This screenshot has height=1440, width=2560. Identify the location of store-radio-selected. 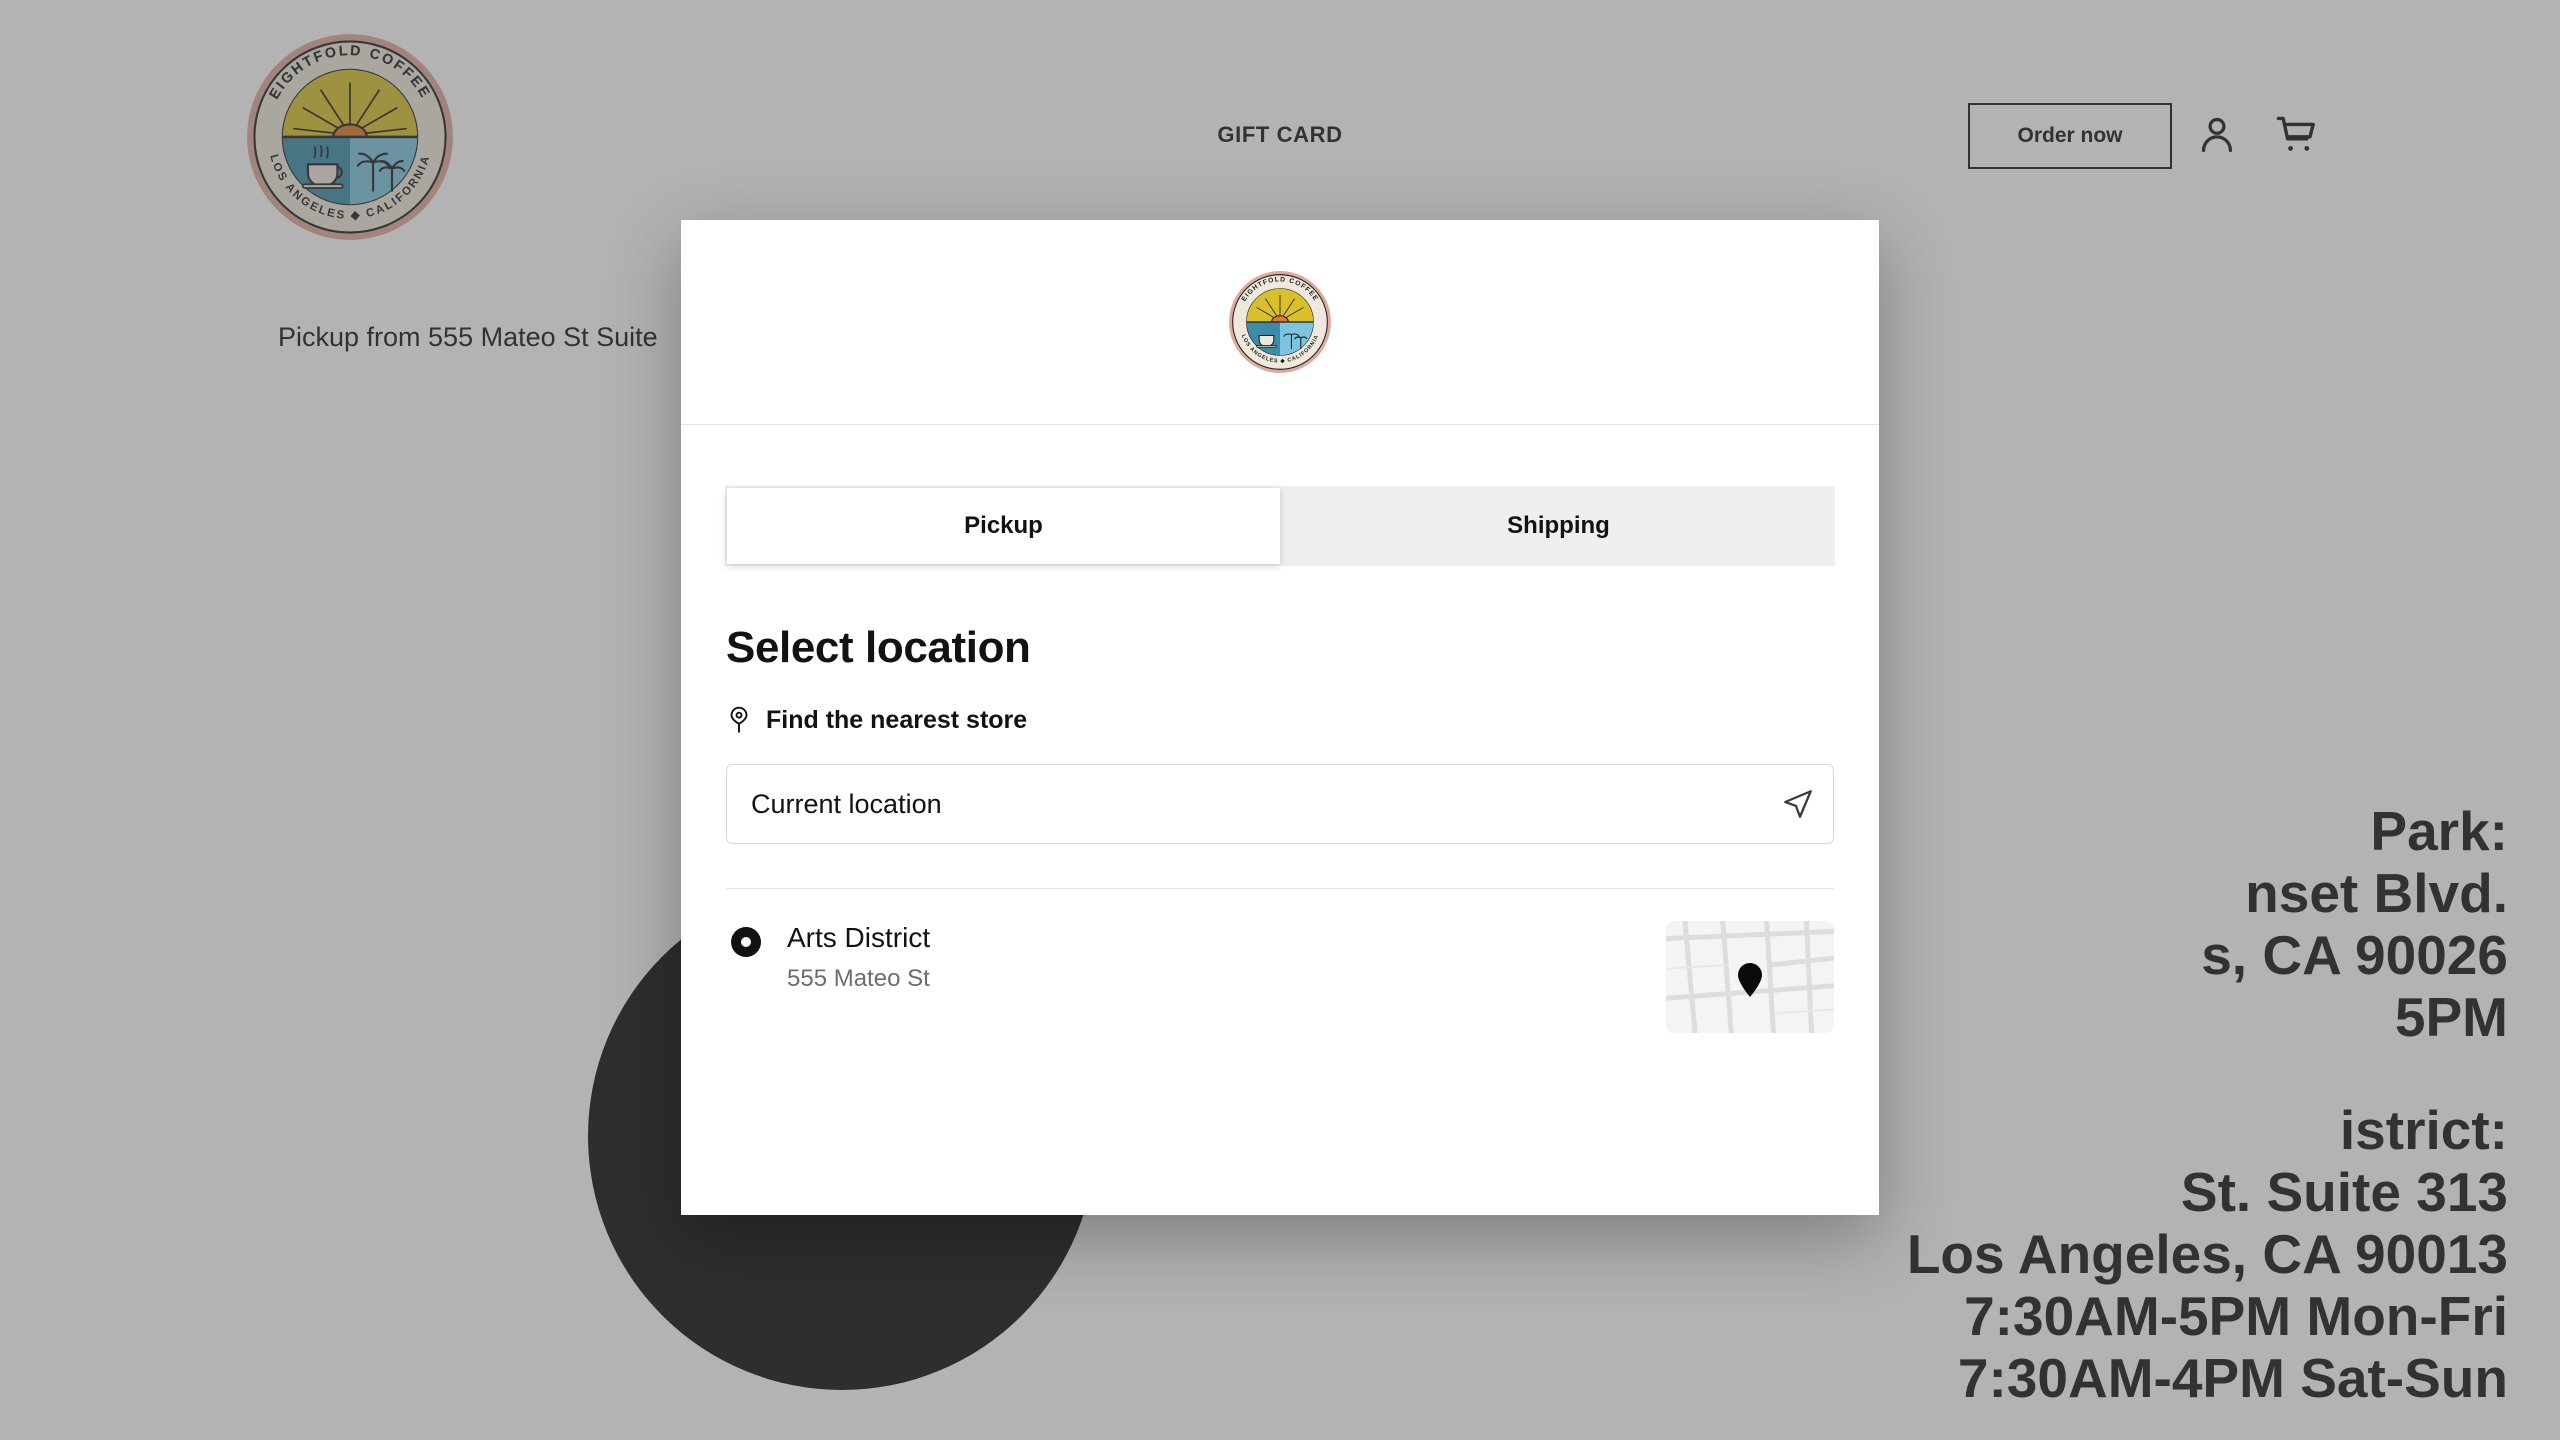
(746, 942).